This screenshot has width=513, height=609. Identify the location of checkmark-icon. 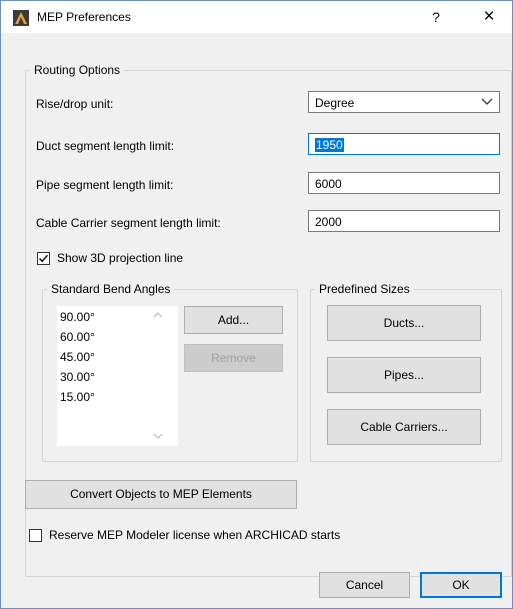
(43, 258).